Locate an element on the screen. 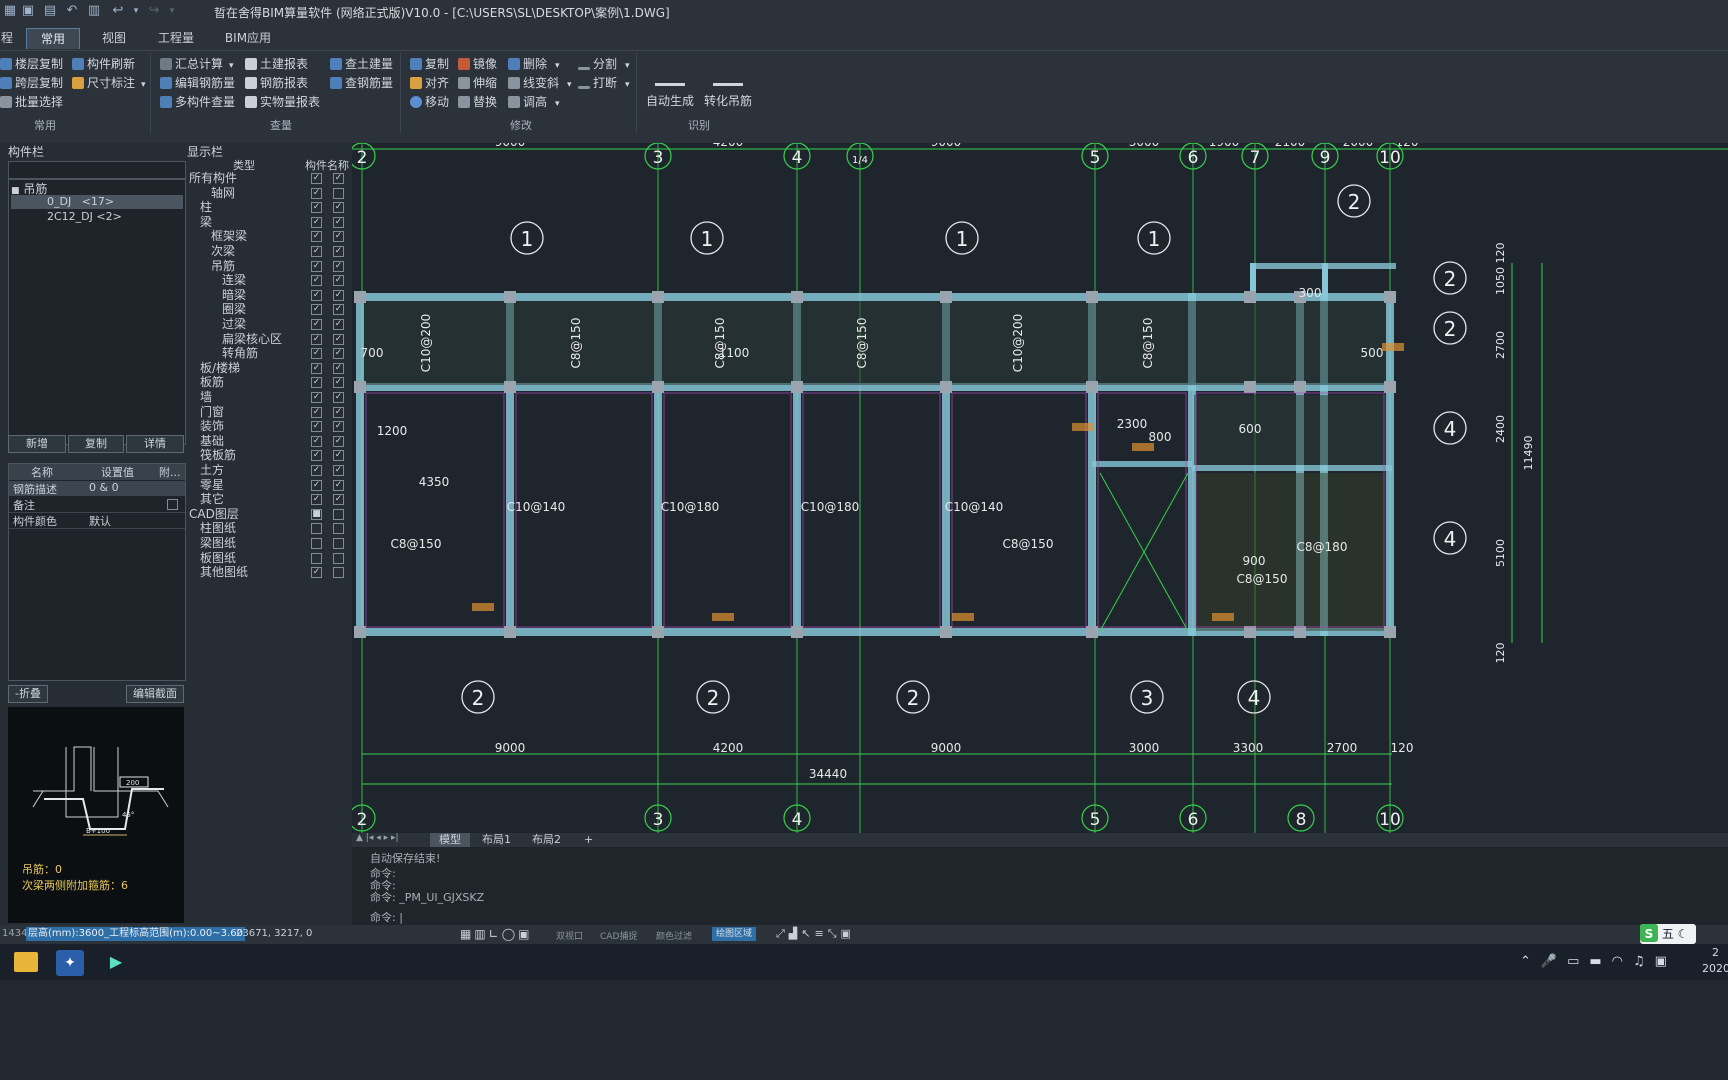 The image size is (1728, 1080). tab-model: 模型 is located at coordinates (450, 840).